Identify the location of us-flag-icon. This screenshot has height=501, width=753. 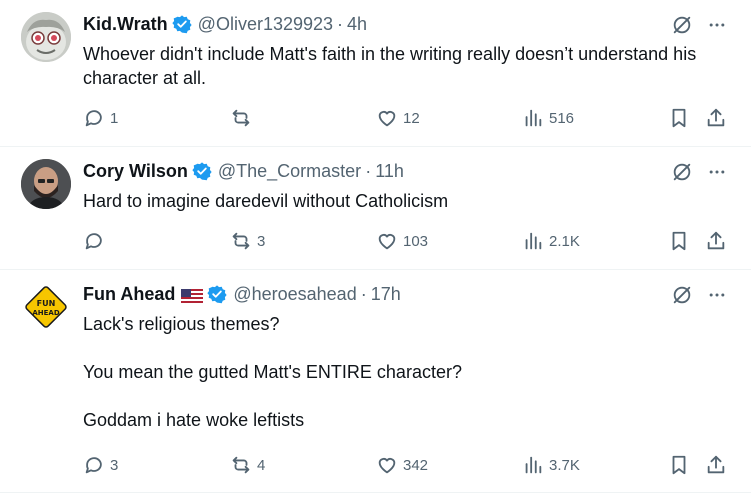
(192, 295).